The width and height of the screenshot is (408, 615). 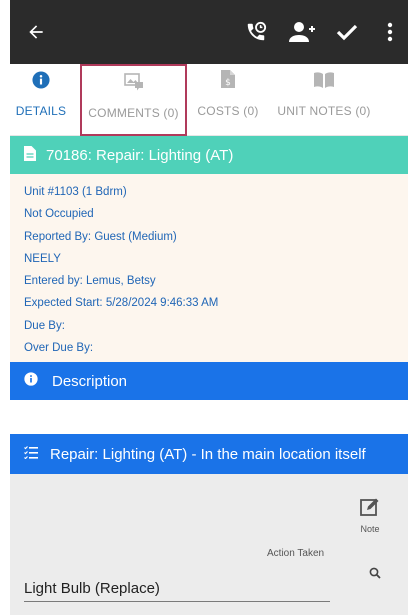 What do you see at coordinates (370, 509) in the screenshot?
I see `edit-note-icon` at bounding box center [370, 509].